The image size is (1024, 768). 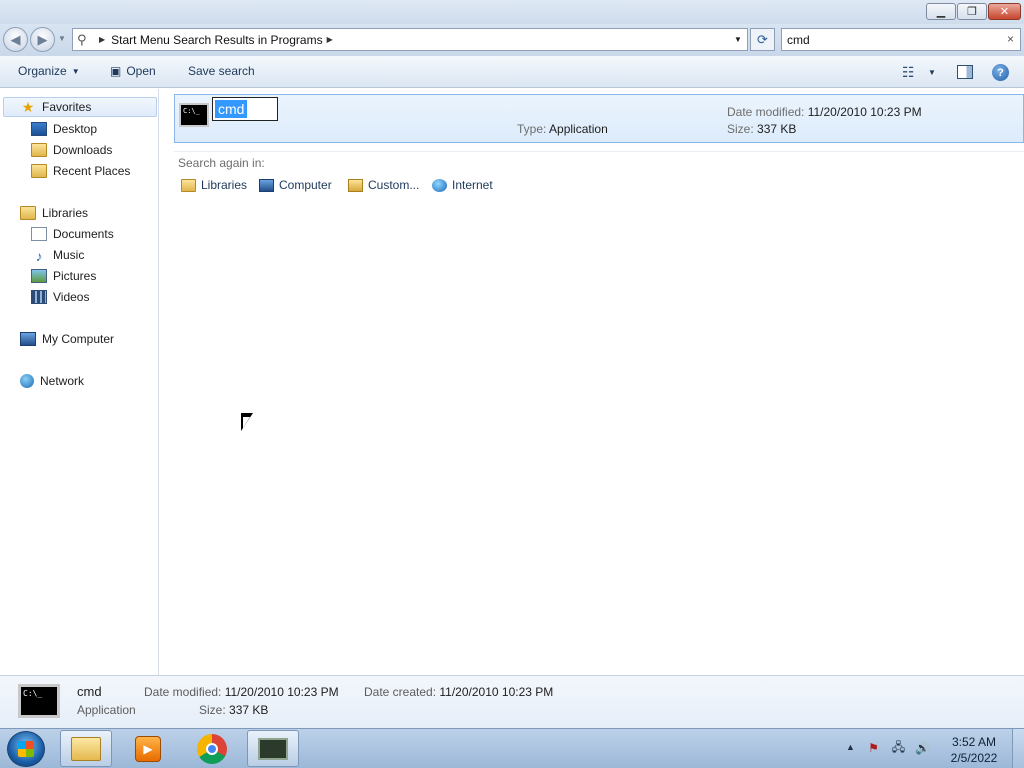 What do you see at coordinates (1018, 748) in the screenshot?
I see `show-desktop-button` at bounding box center [1018, 748].